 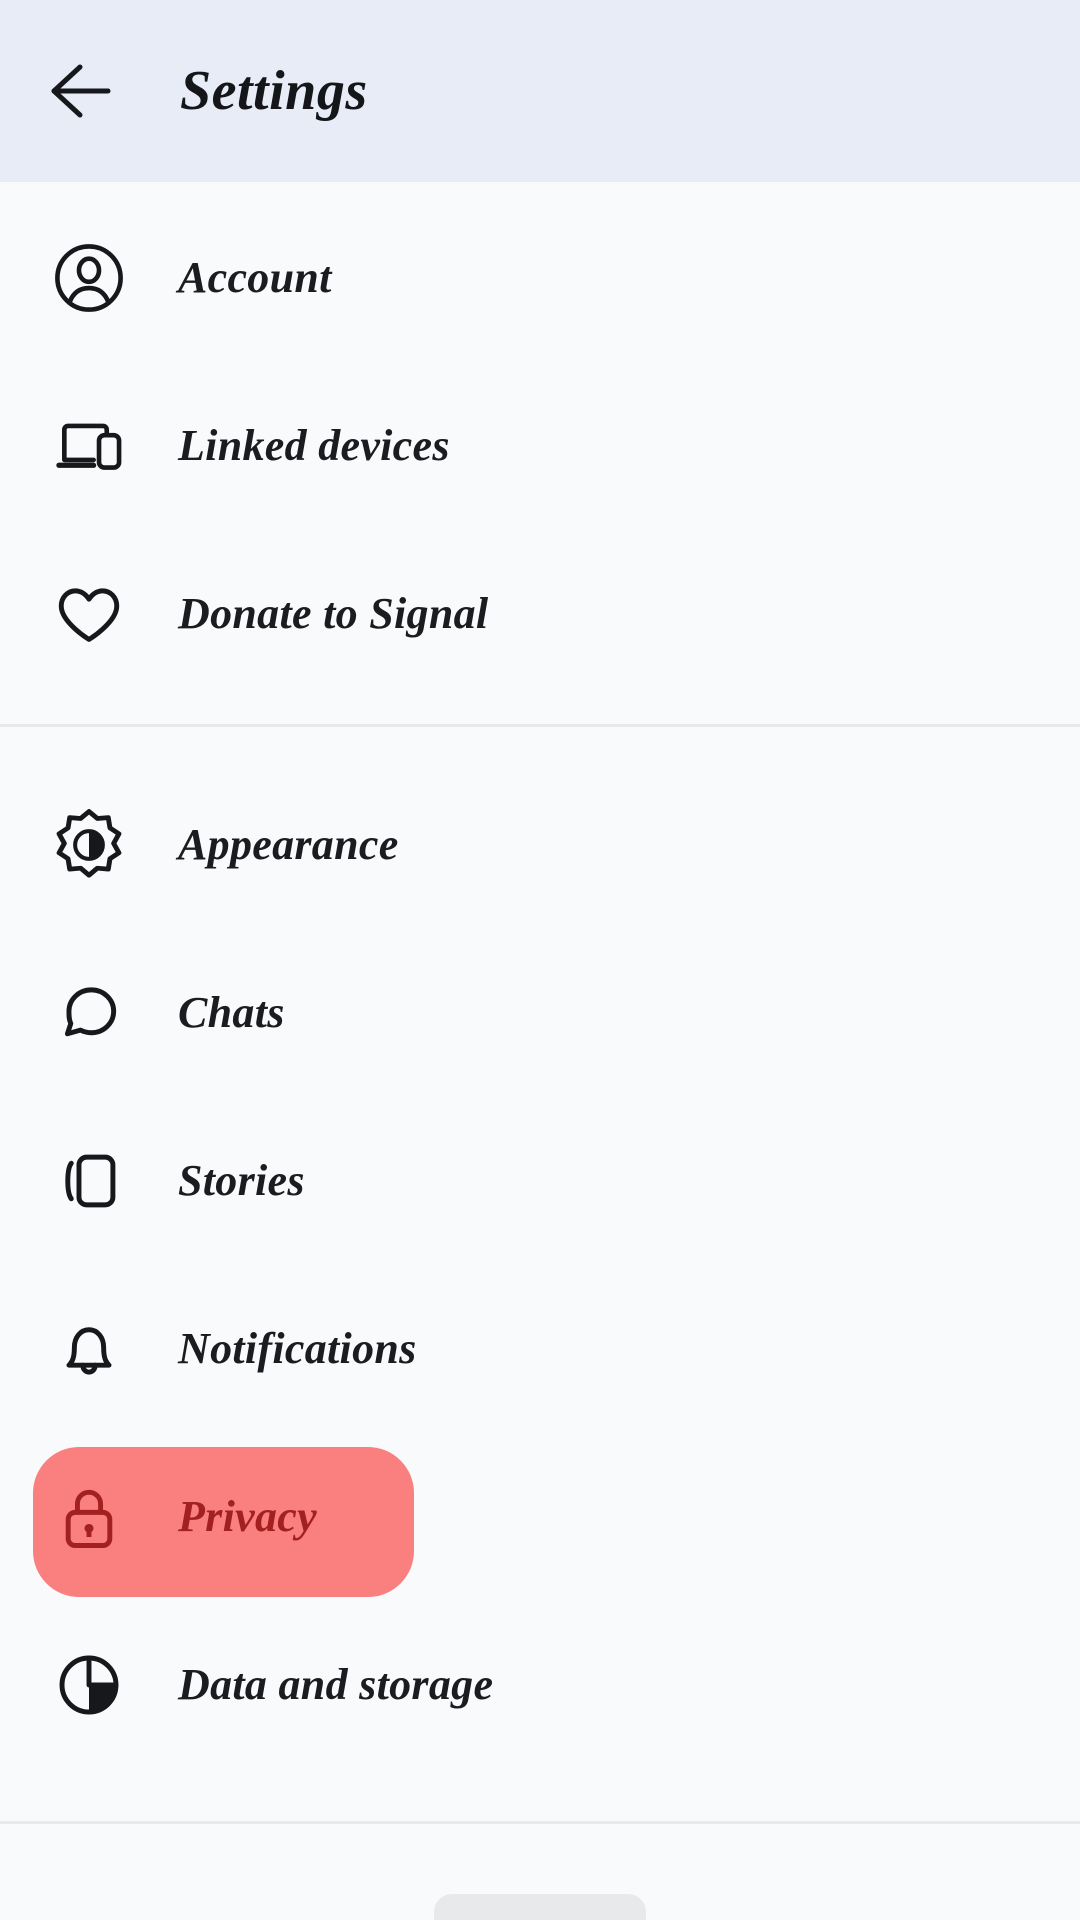 I want to click on settings-row-stories: Stories, so click(x=540, y=1181).